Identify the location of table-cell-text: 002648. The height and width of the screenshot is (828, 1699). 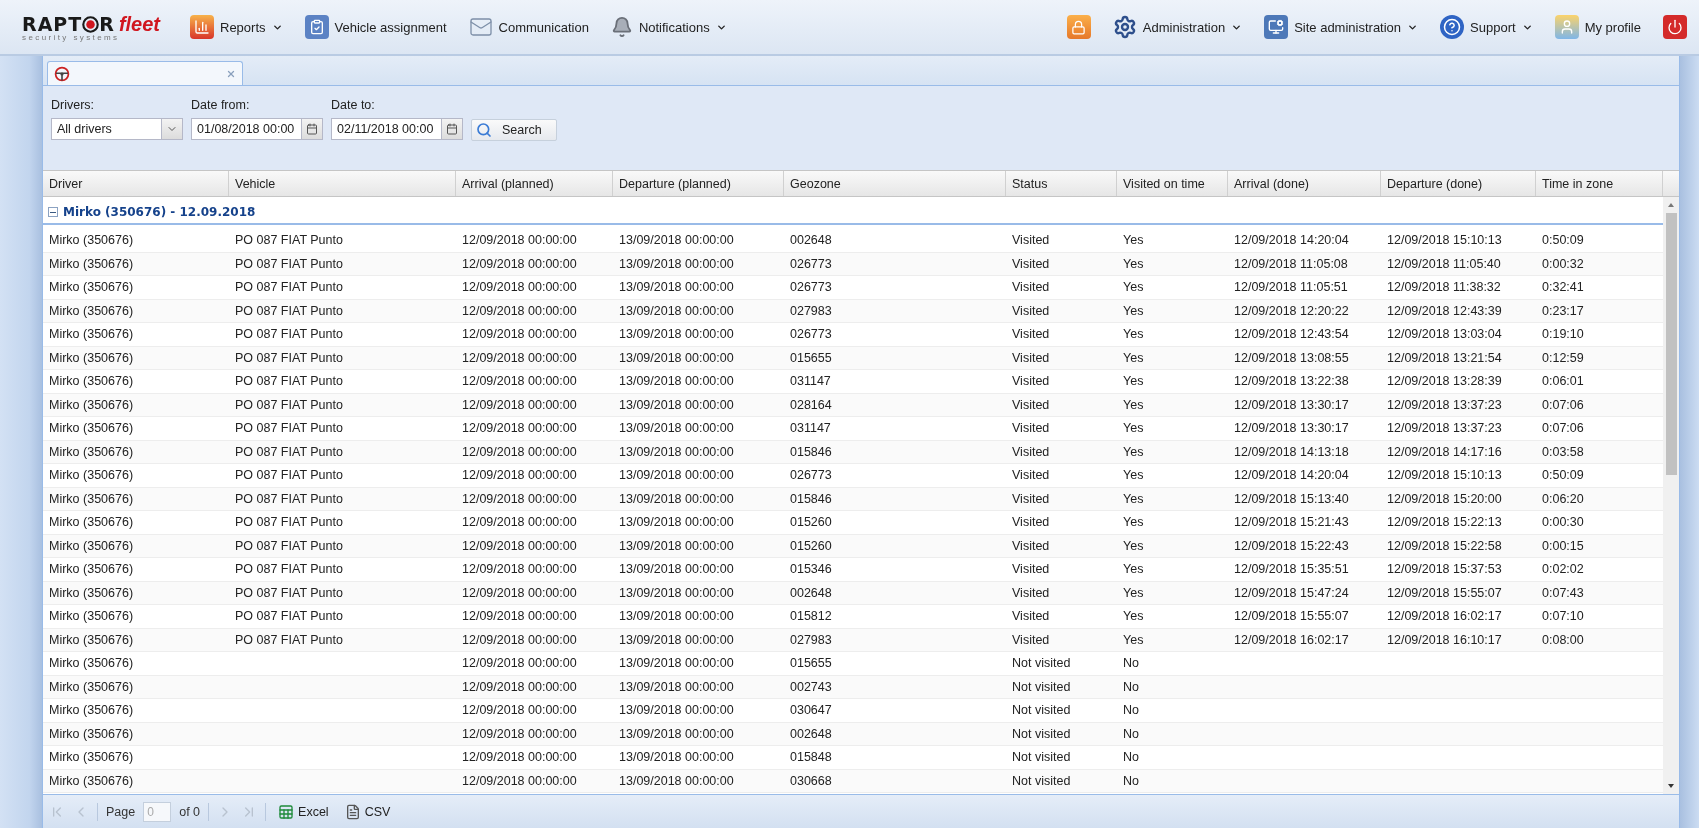
(811, 240).